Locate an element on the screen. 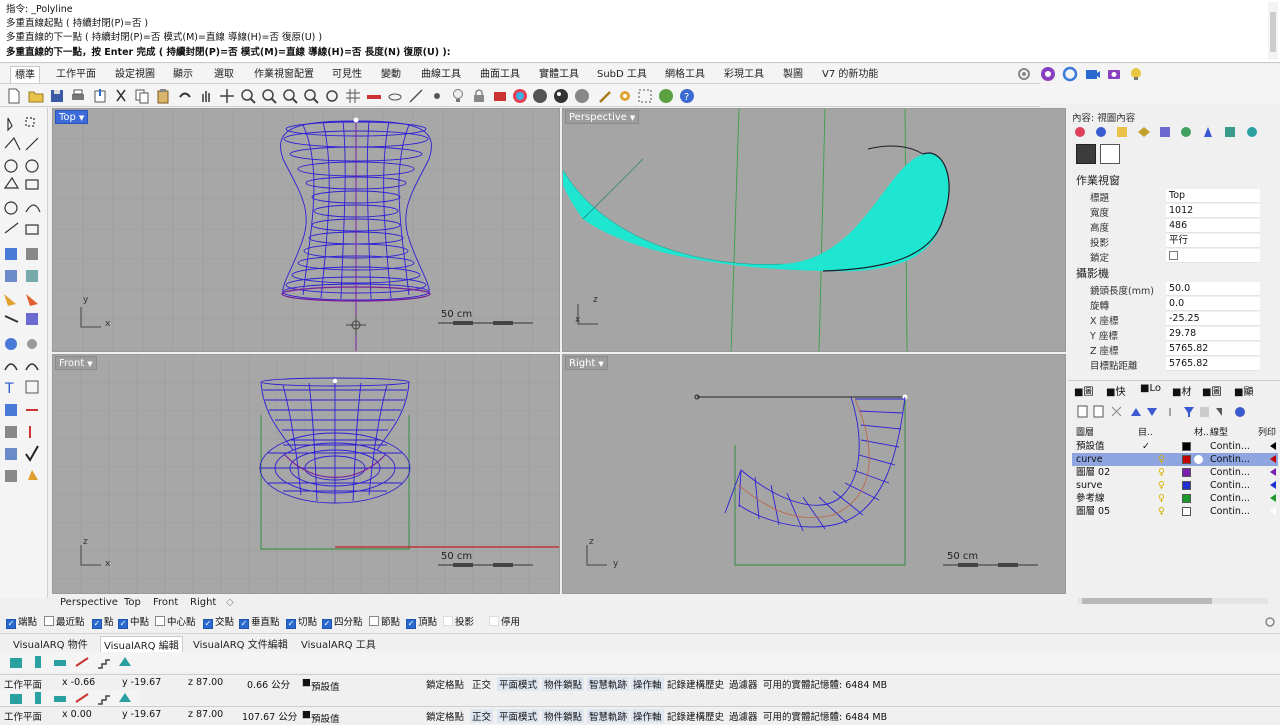 The image size is (1280, 725). vaq-tab-tools: VisualARQ 工具 is located at coordinates (338, 643).